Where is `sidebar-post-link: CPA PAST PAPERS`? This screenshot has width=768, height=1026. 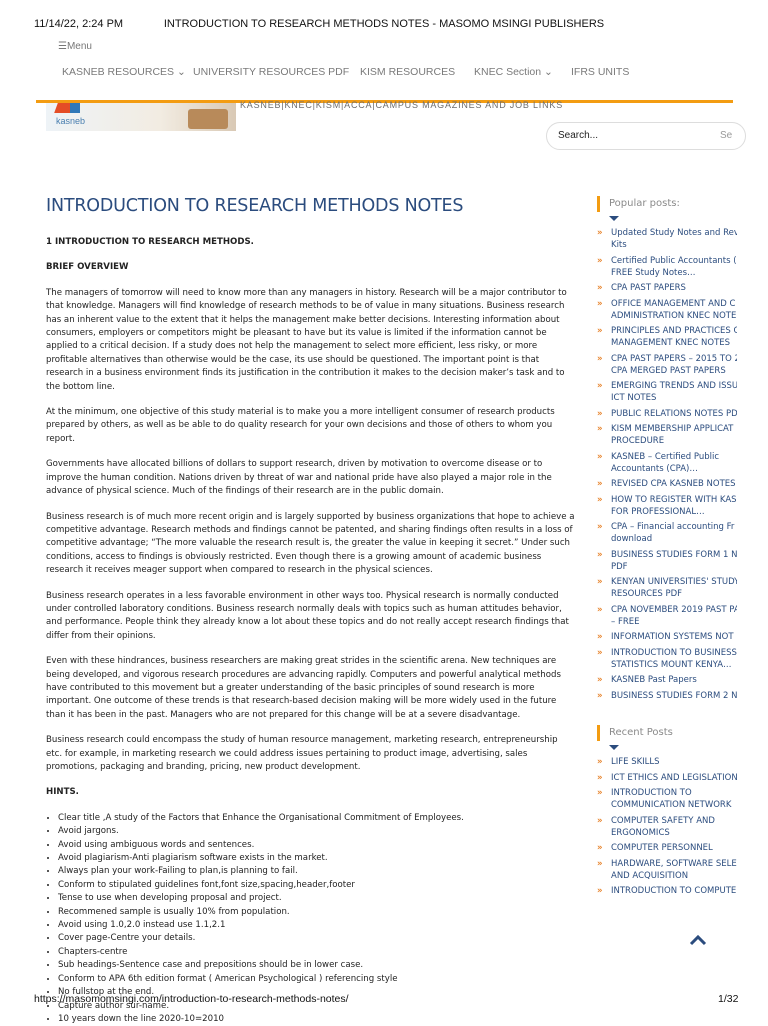
sidebar-post-link: CPA PAST PAPERS is located at coordinates (667, 288).